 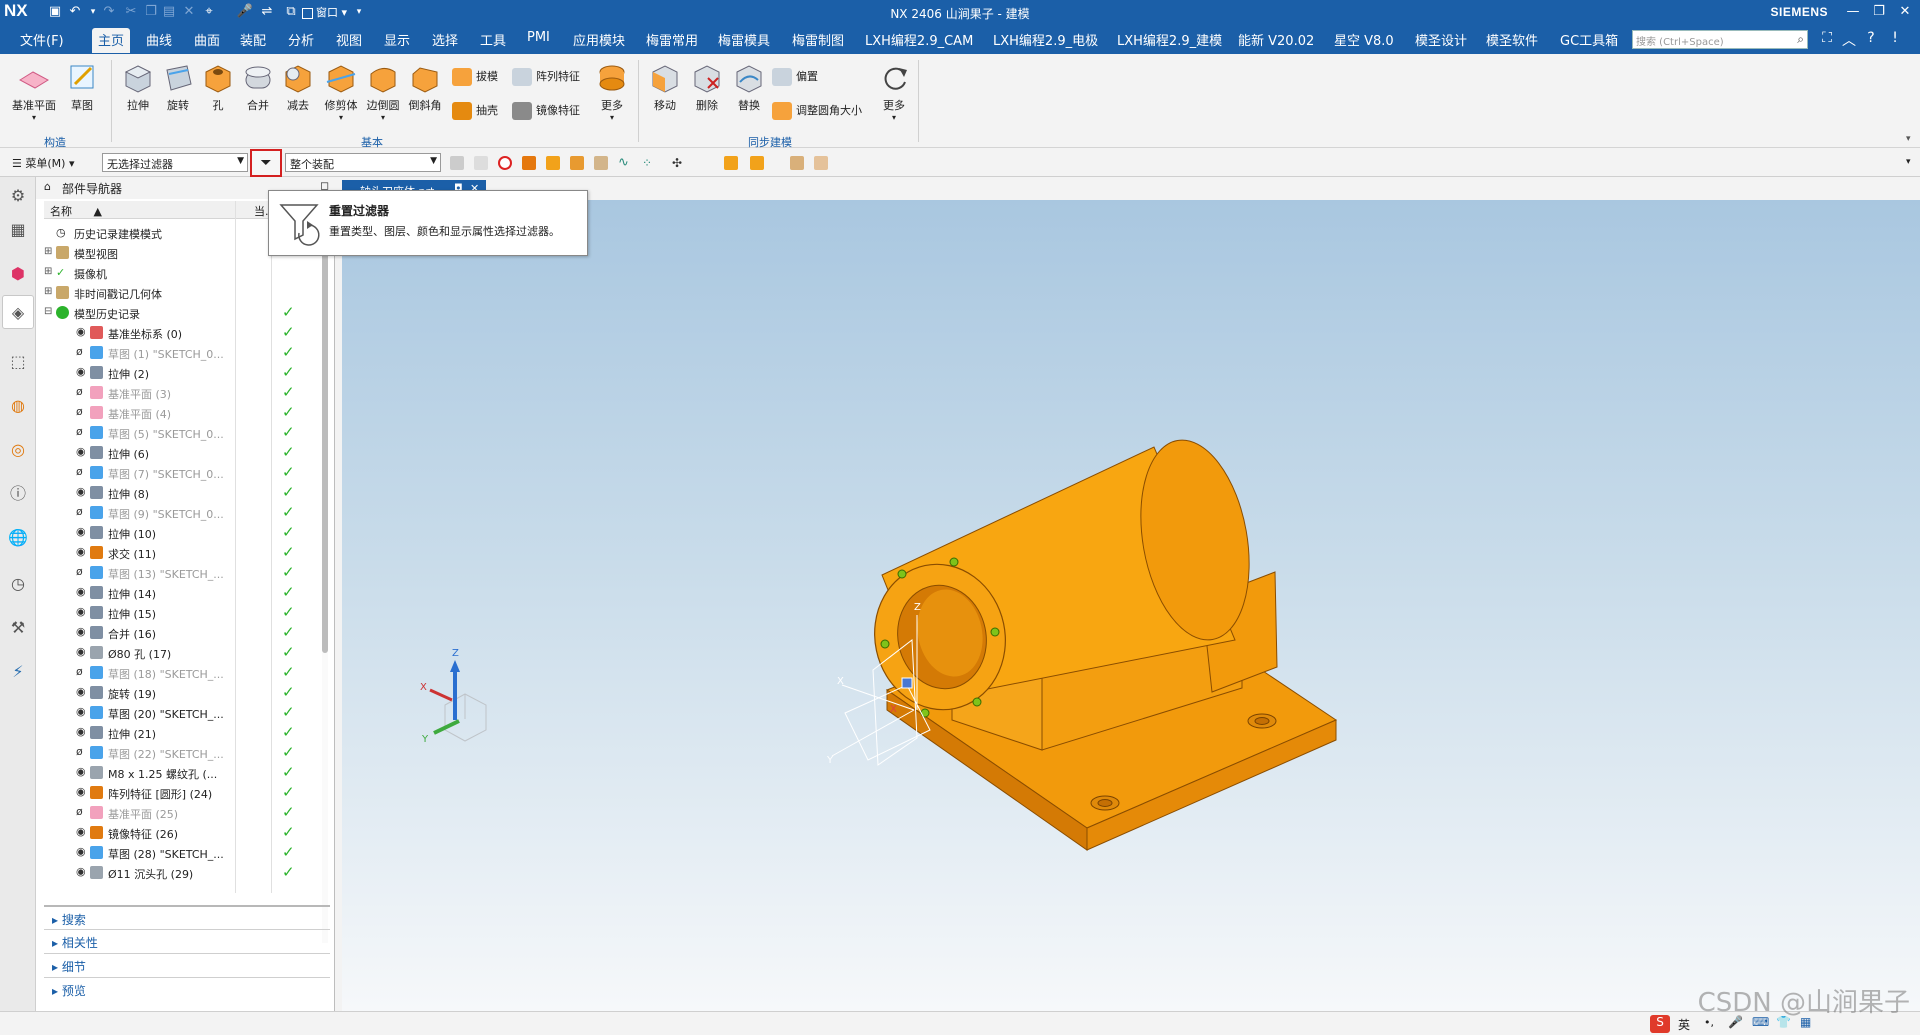 I want to click on tab-file: 文件(F), so click(x=42, y=39).